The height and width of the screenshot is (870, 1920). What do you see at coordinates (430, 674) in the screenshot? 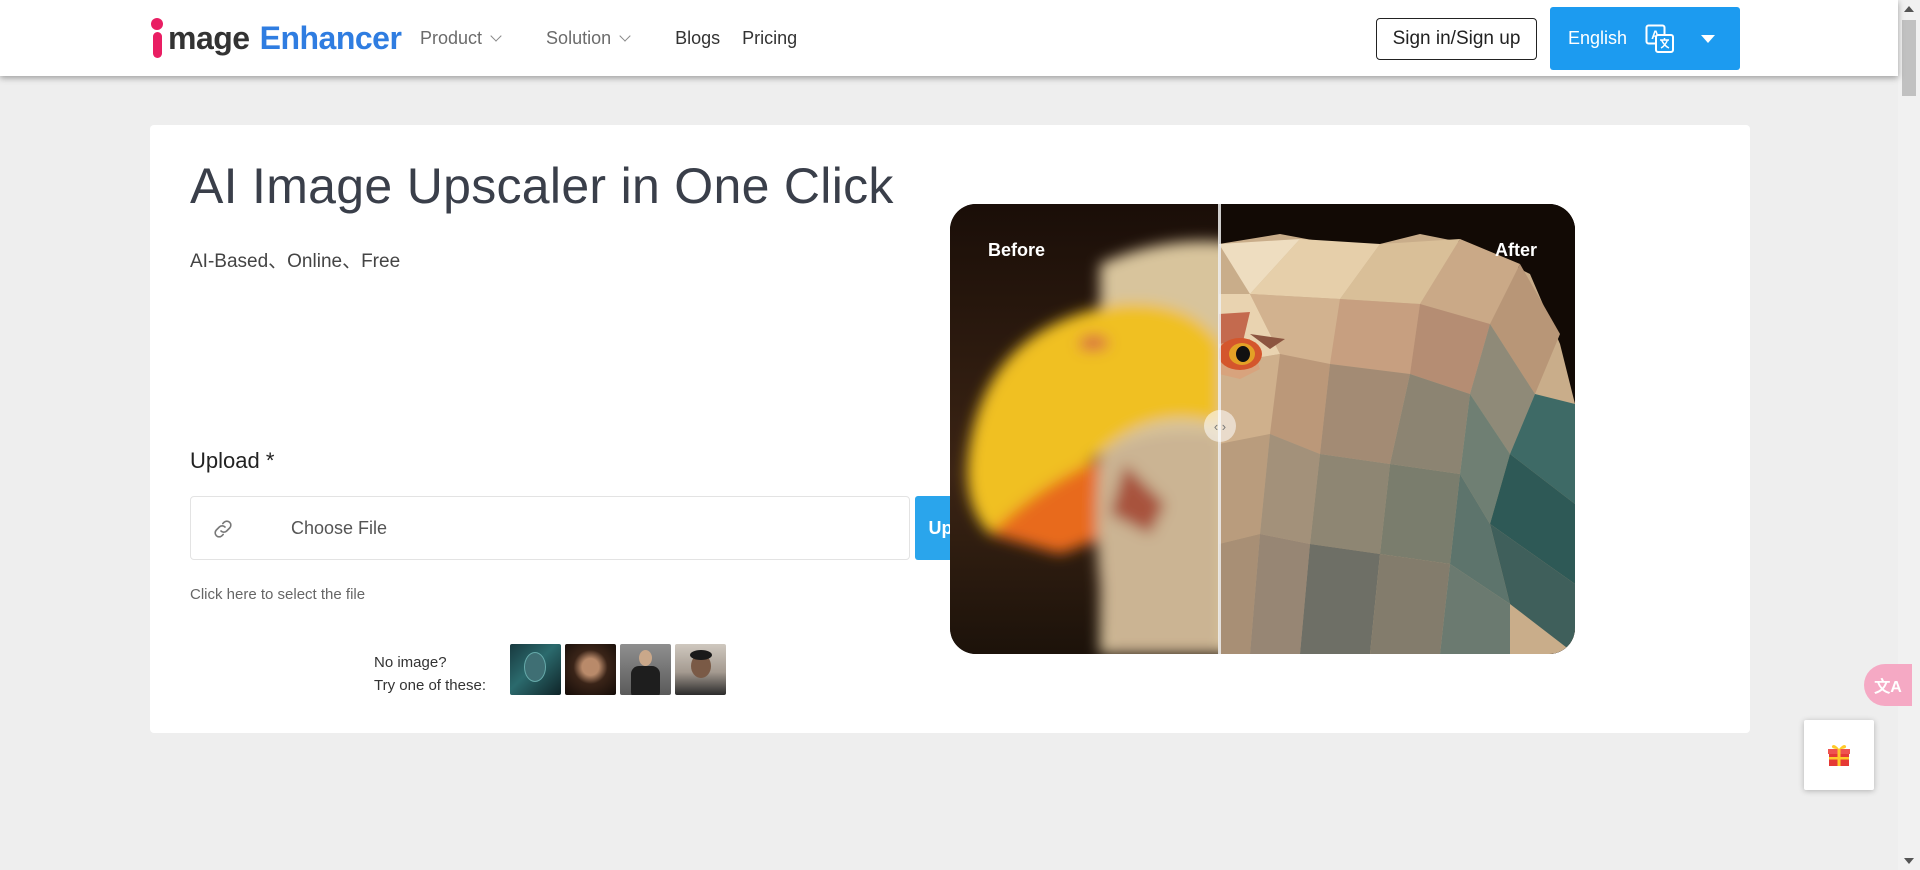
I see `sample-prompt: No image? Try one of these:` at bounding box center [430, 674].